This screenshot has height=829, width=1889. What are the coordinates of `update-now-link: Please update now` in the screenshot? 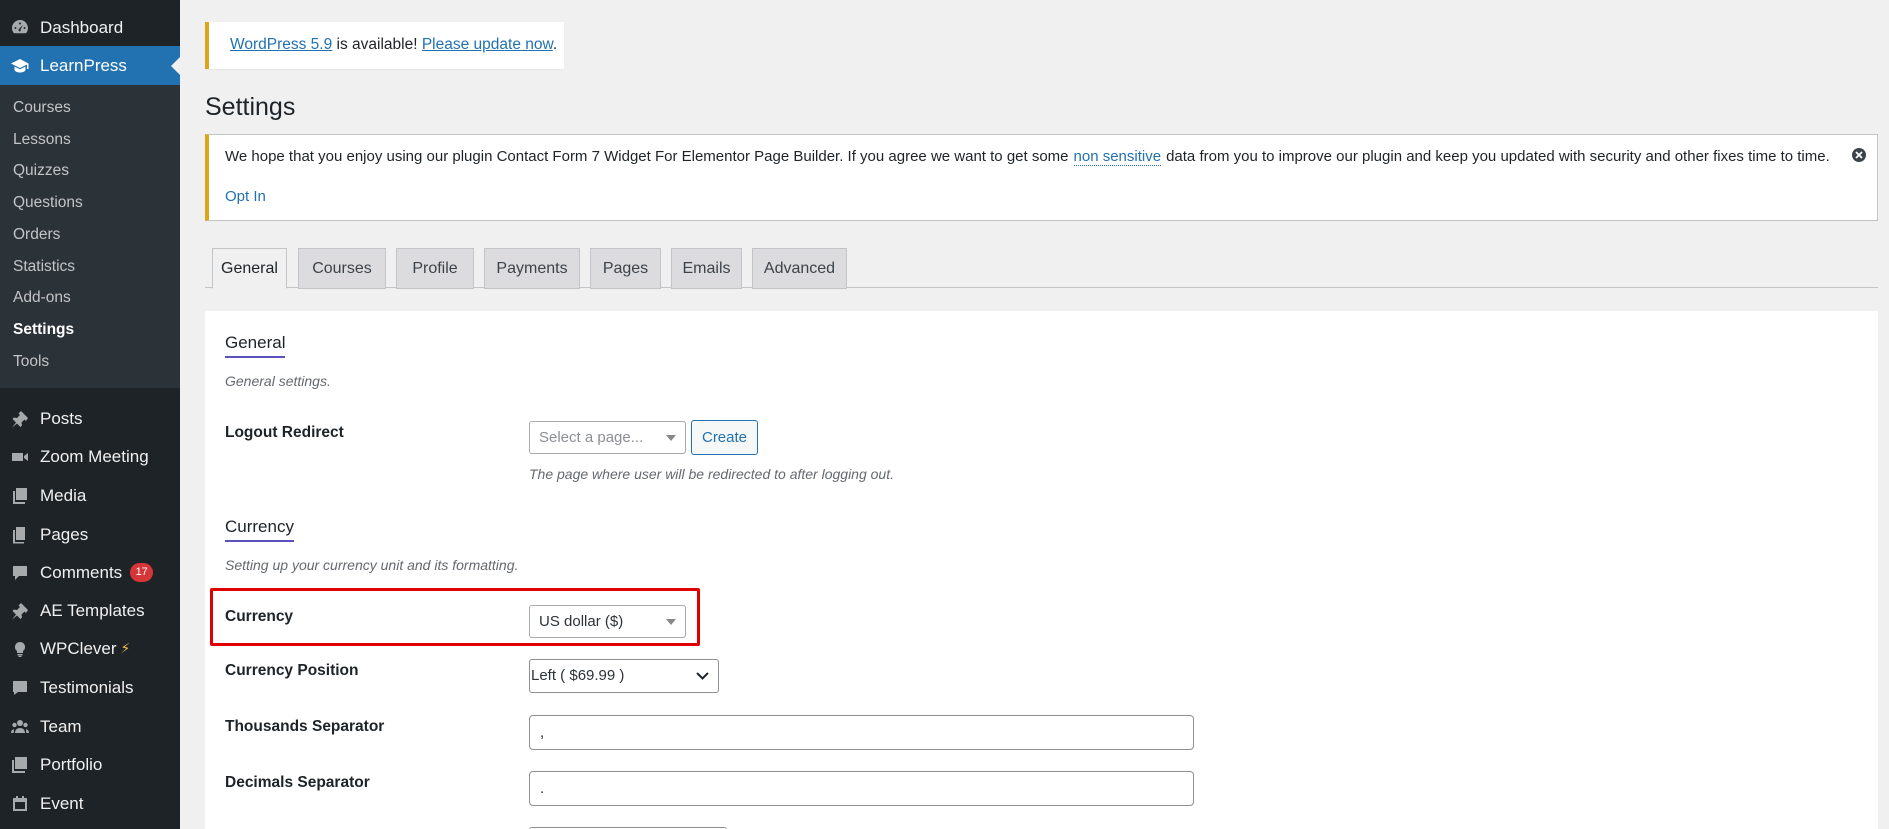 It's located at (487, 44).